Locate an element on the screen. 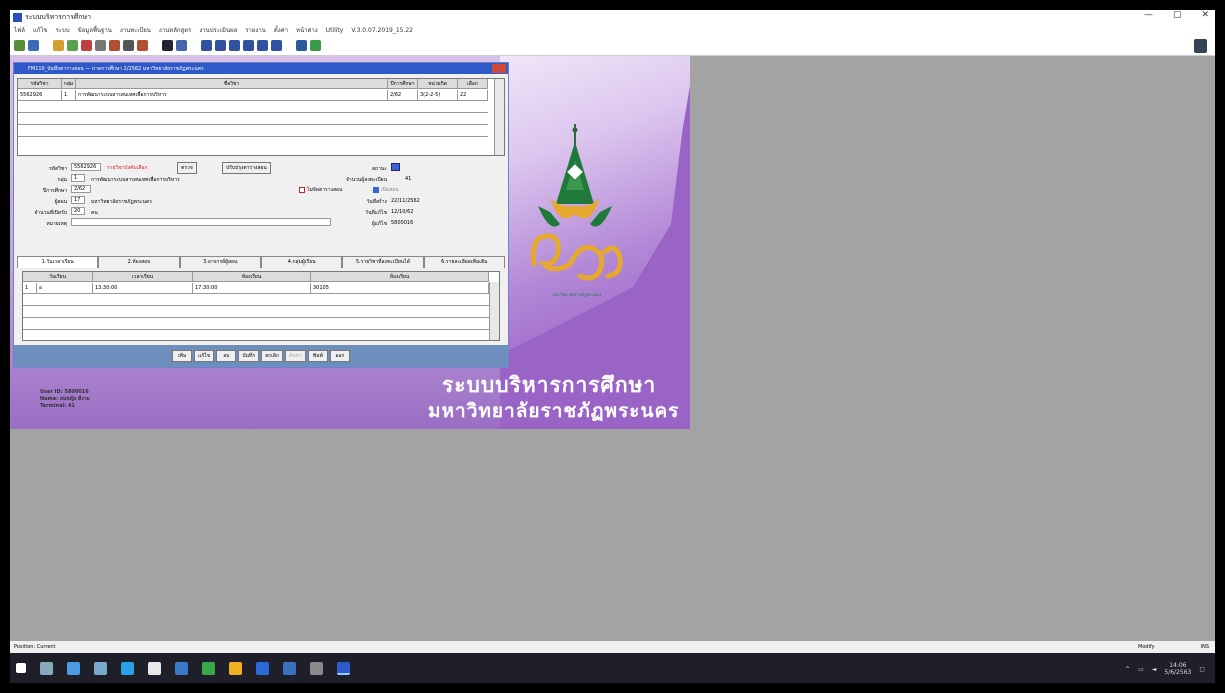  open-icon is located at coordinates (19, 45).